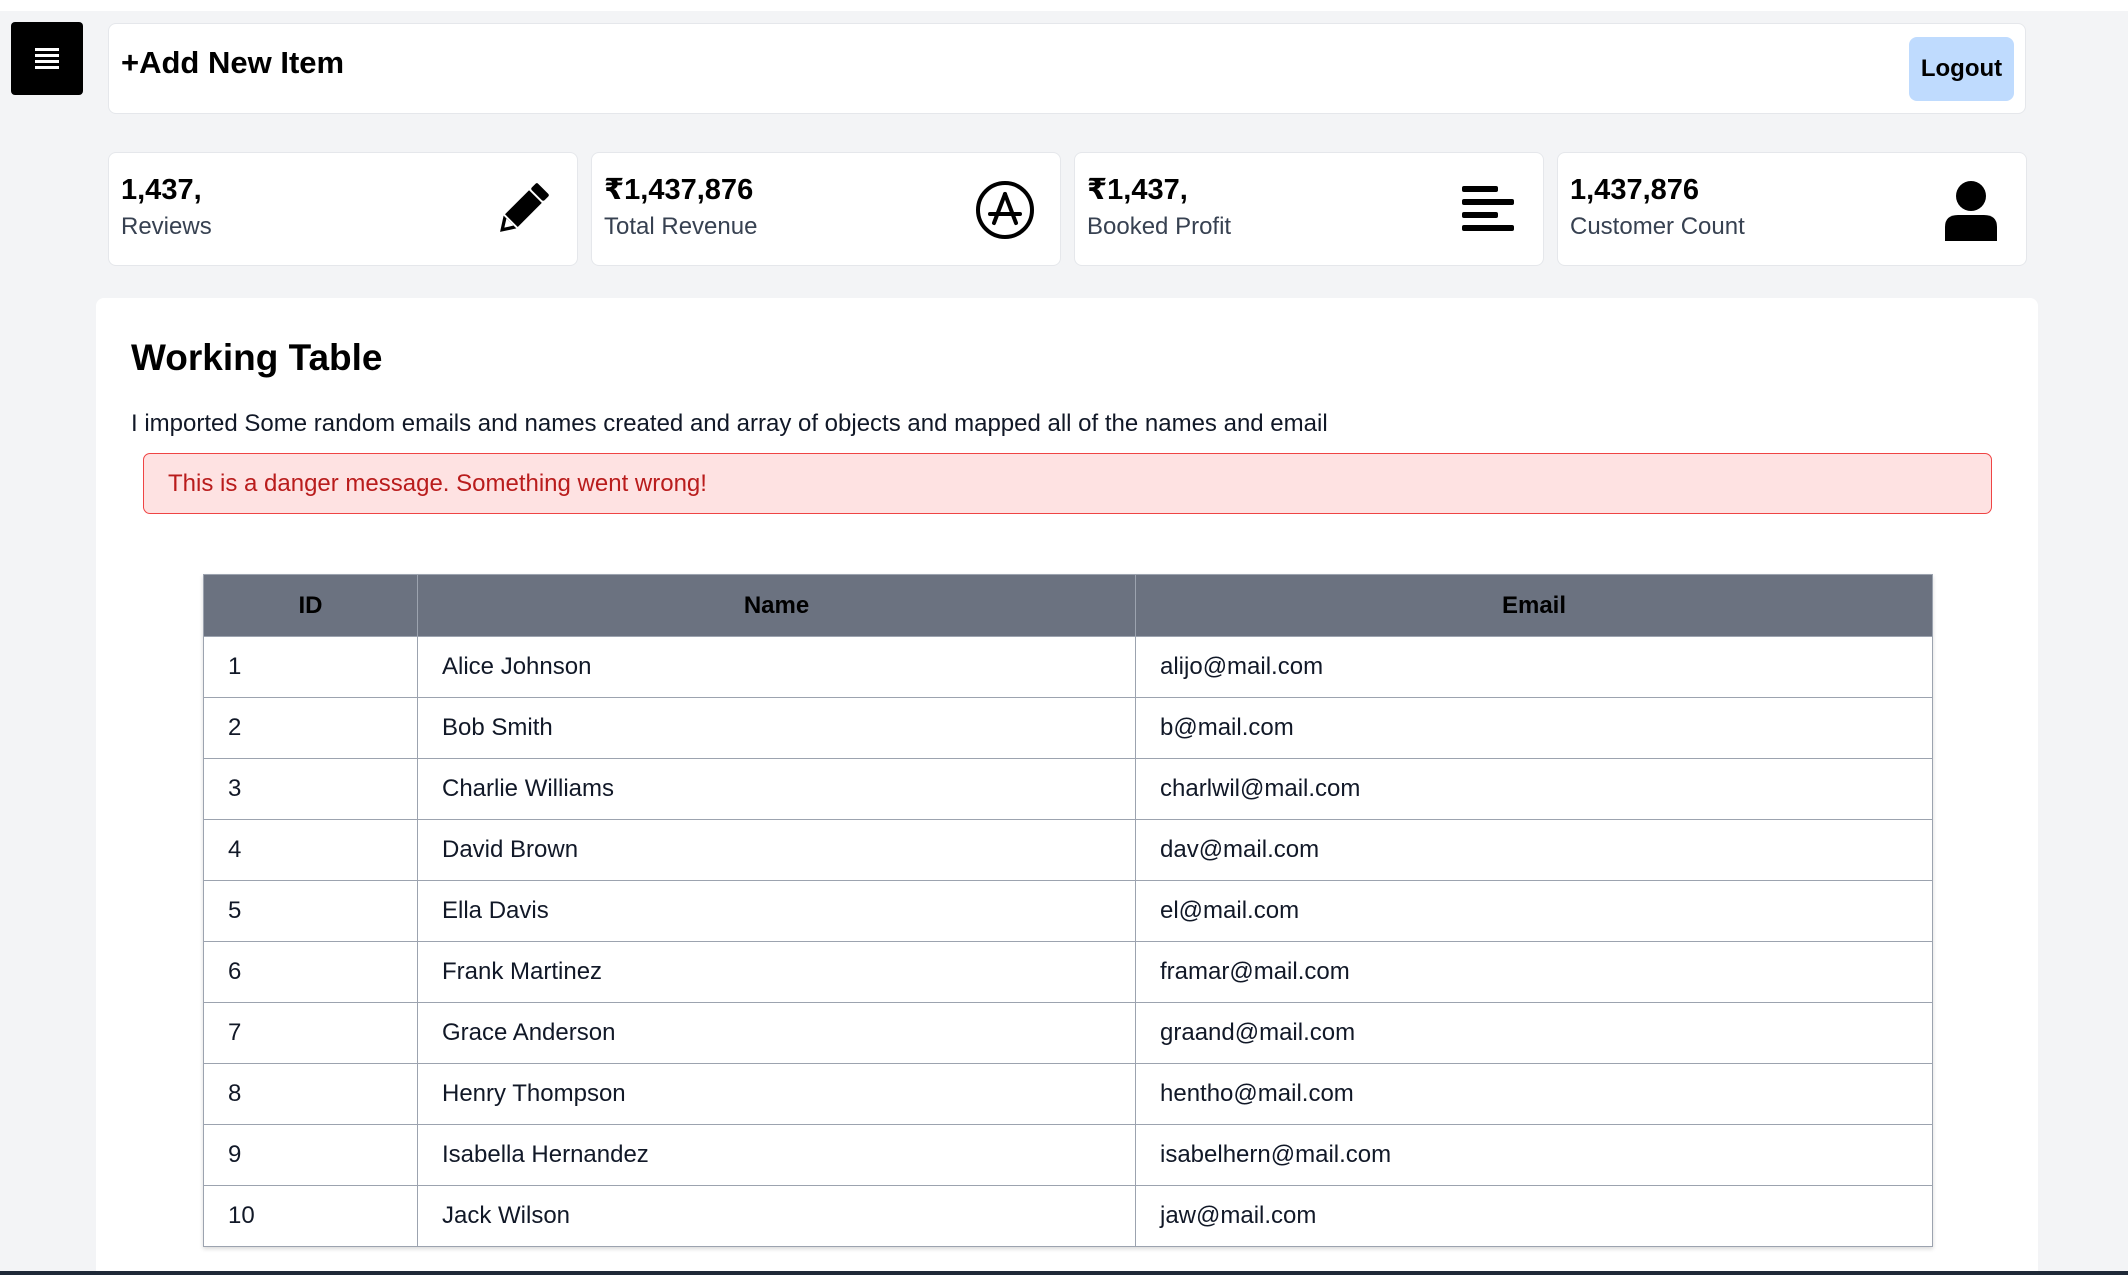  I want to click on cell-email: dav@mail.com, so click(1534, 850).